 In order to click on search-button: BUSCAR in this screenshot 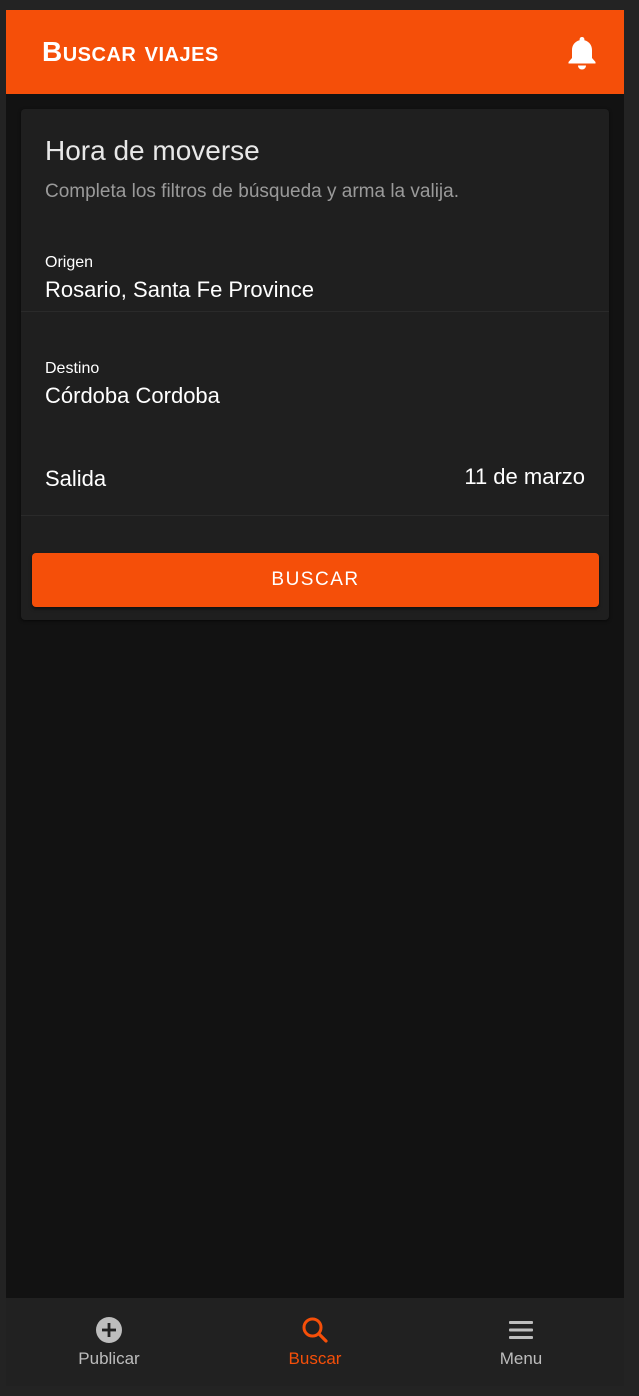, I will do `click(315, 580)`.